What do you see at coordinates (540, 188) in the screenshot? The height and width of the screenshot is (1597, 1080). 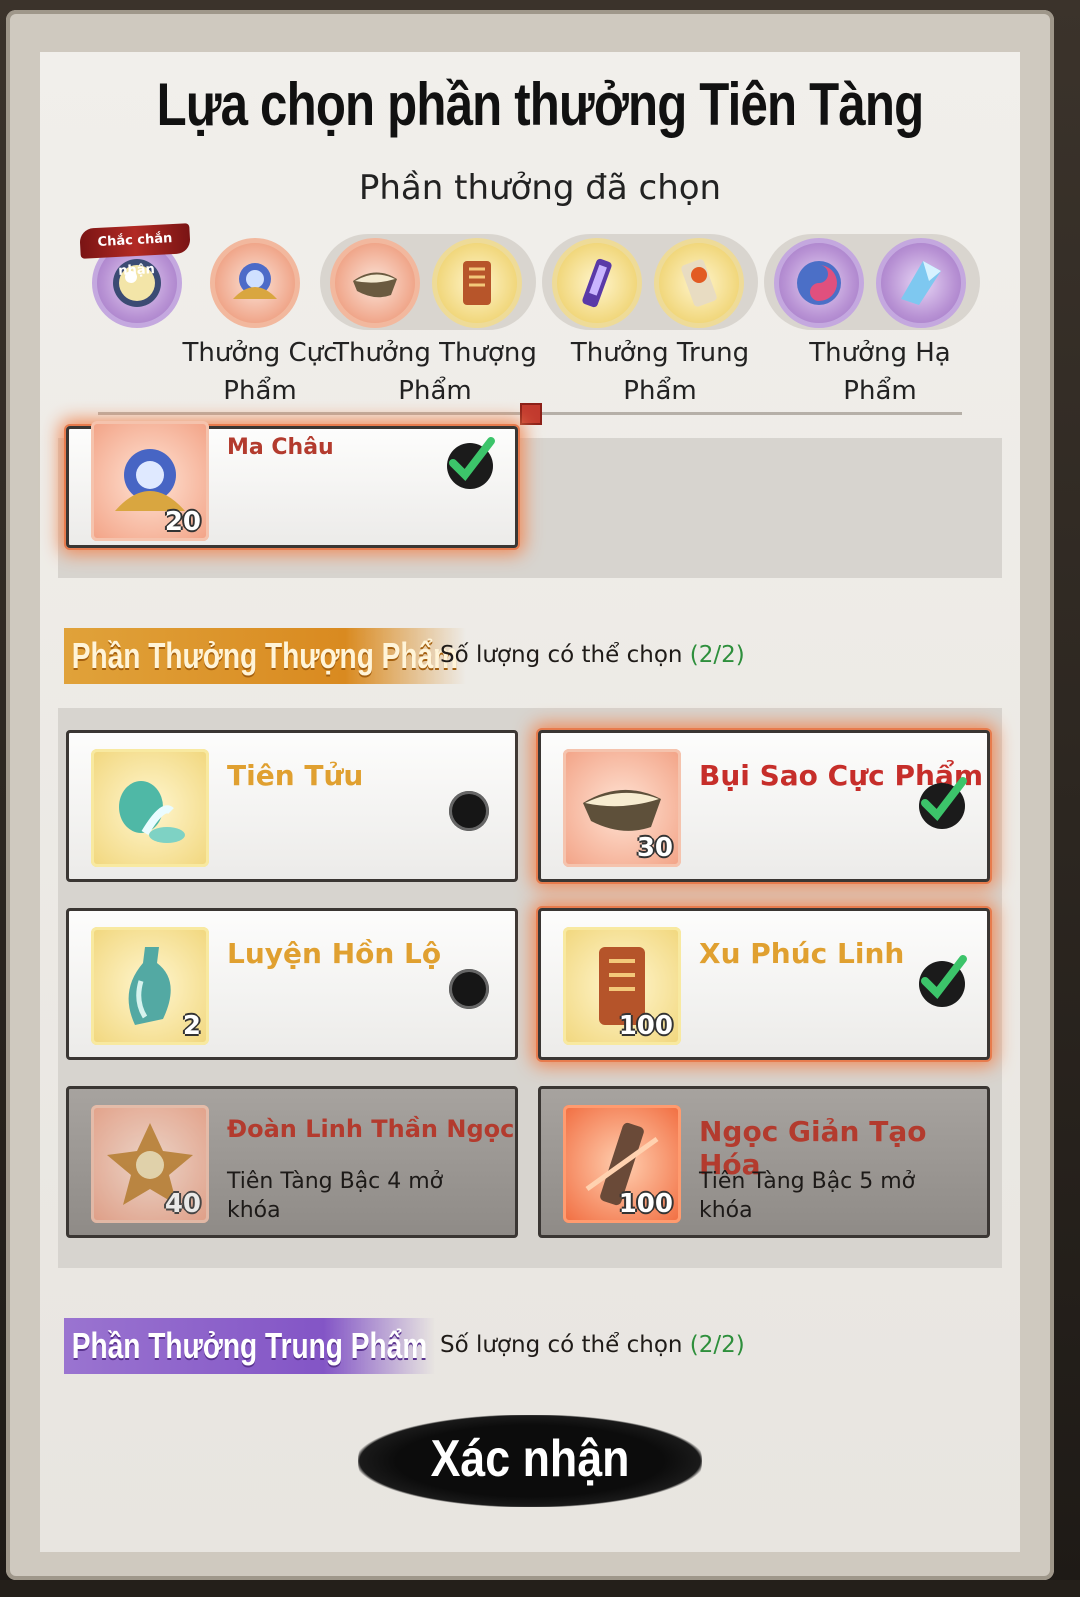 I see `selected-rewards-heading: Phần thưởng đã chọn` at bounding box center [540, 188].